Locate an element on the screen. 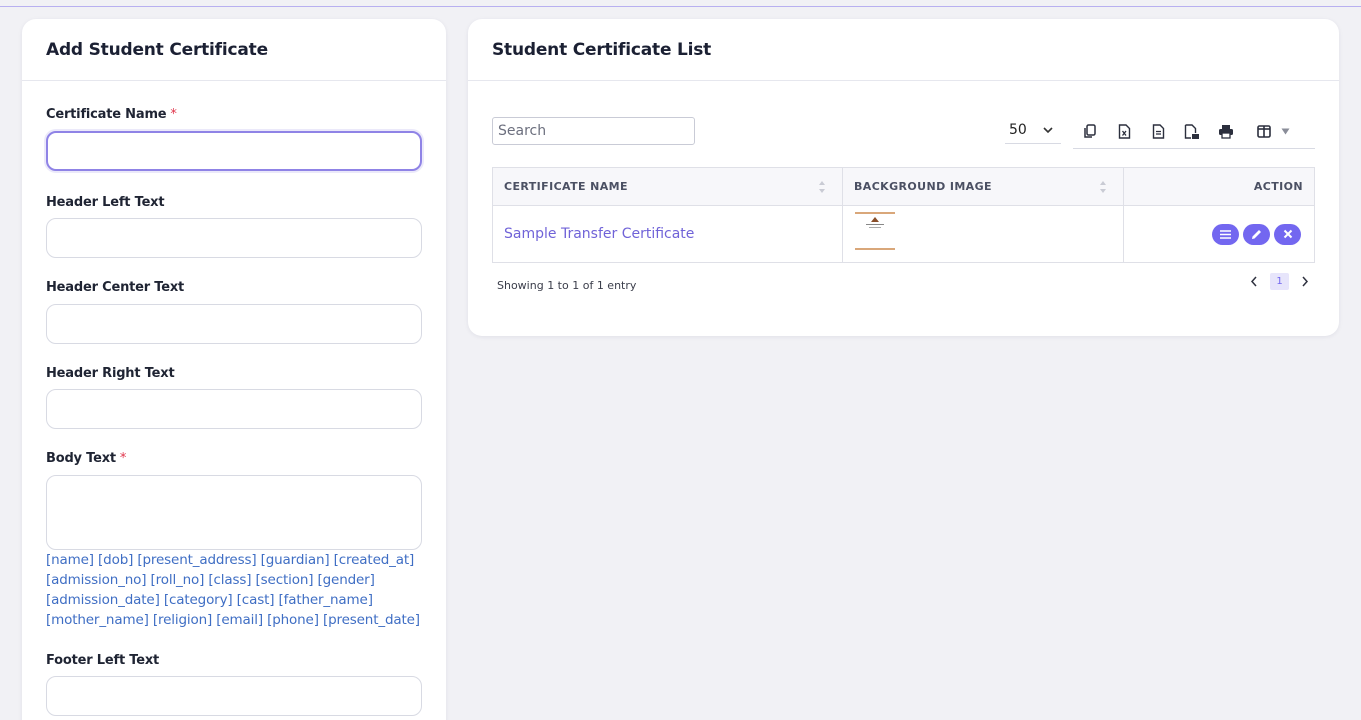 This screenshot has width=1361, height=720. certificate-name-label-text: Certificate Name is located at coordinates (106, 114).